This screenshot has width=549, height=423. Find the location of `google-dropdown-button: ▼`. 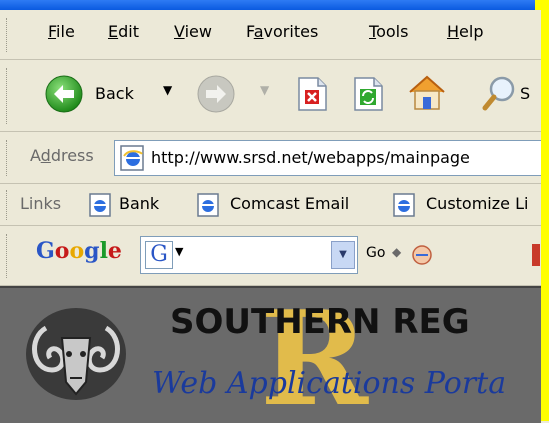

google-dropdown-button: ▼ is located at coordinates (343, 255).